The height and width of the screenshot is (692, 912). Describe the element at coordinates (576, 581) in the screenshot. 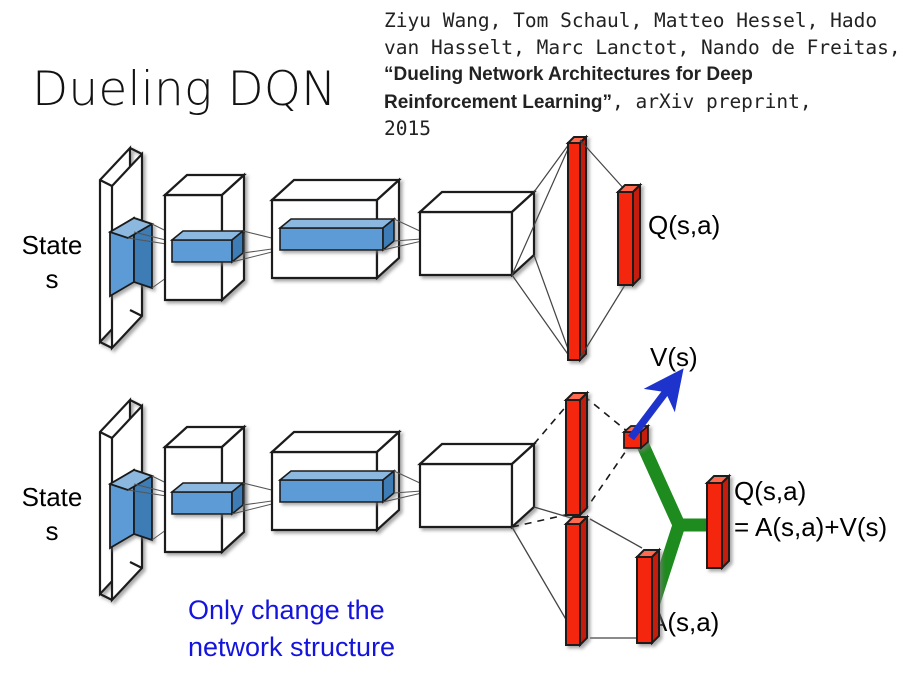

I see `advantage-stream-fc-bar` at that location.